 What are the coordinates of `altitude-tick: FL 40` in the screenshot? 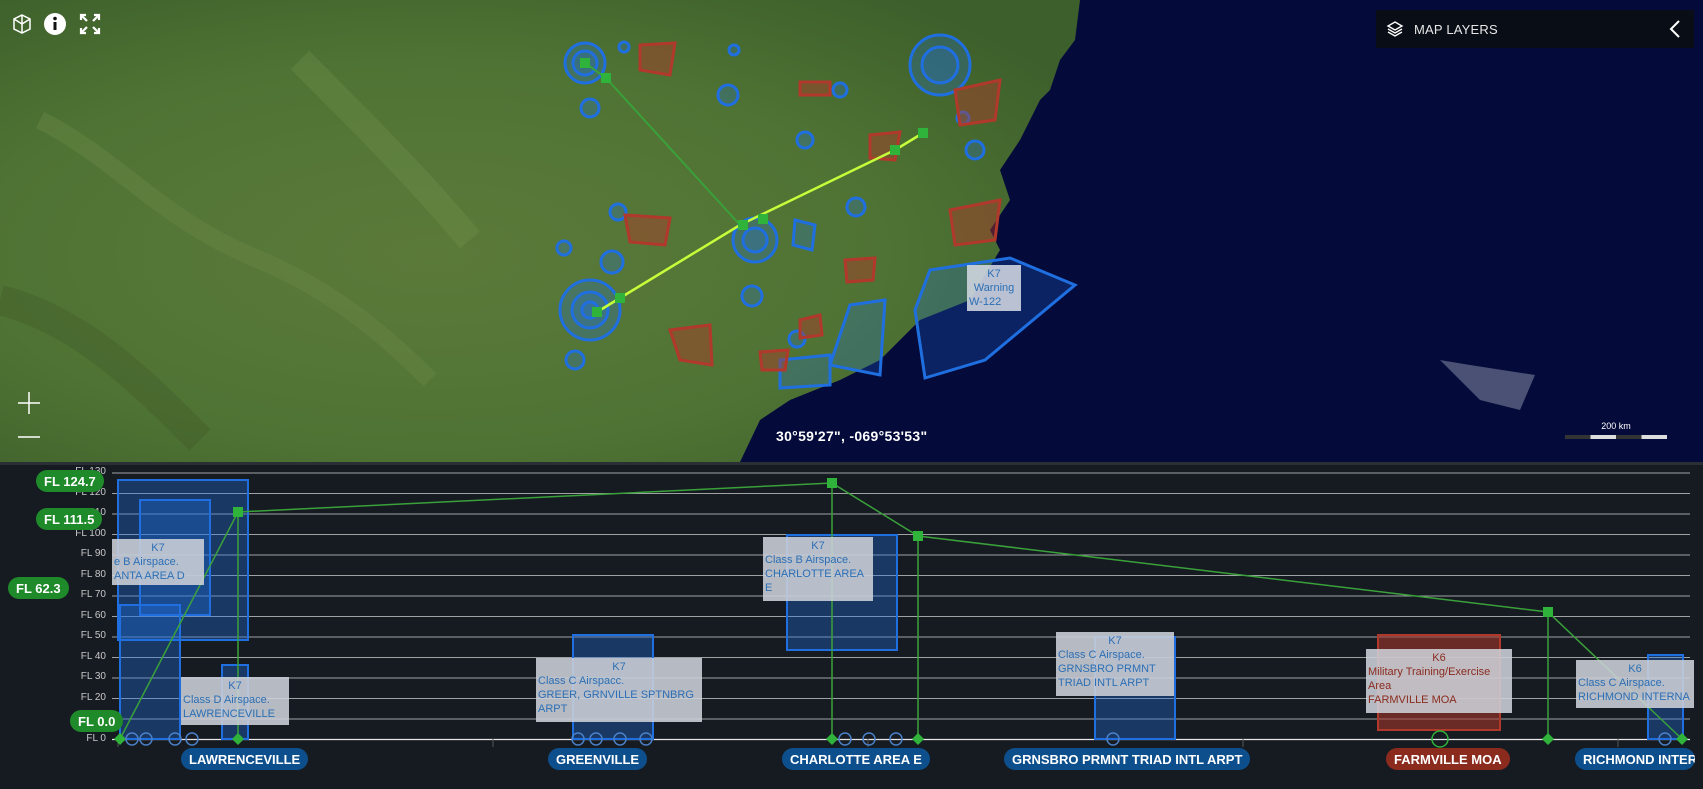 It's located at (93, 656).